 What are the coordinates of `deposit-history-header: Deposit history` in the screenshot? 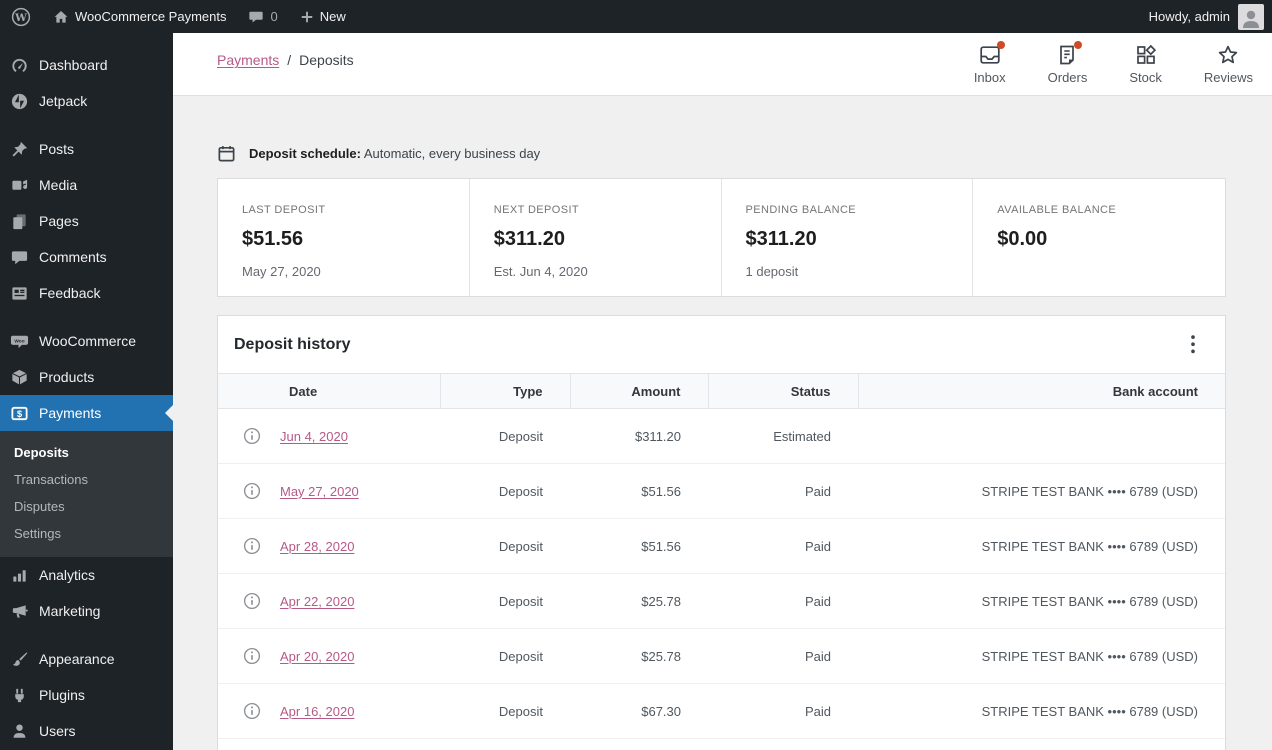 It's located at (721, 344).